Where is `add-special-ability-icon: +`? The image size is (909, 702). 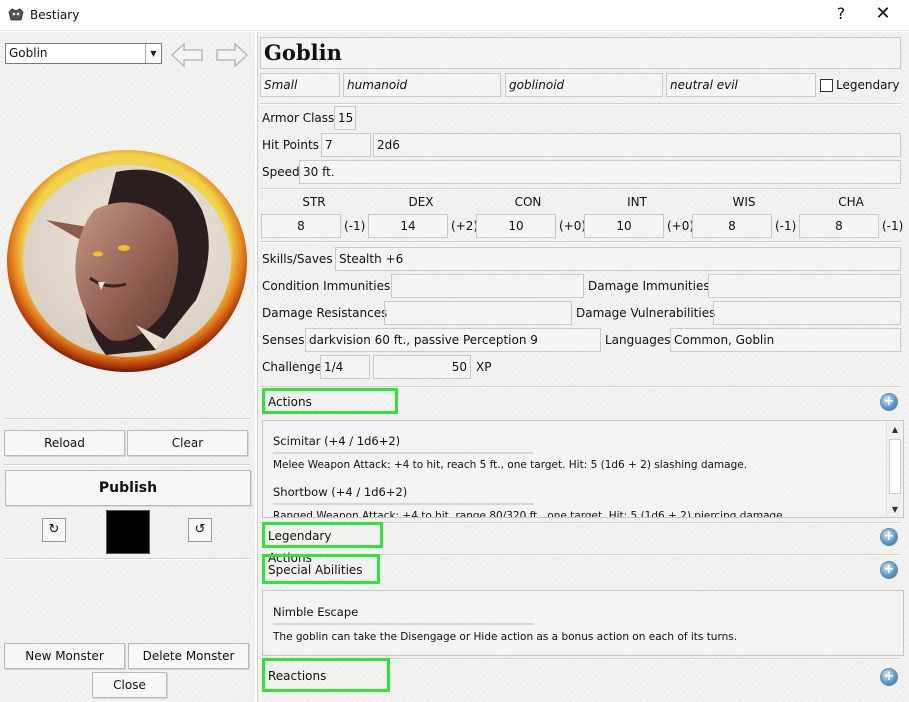 add-special-ability-icon: + is located at coordinates (889, 570).